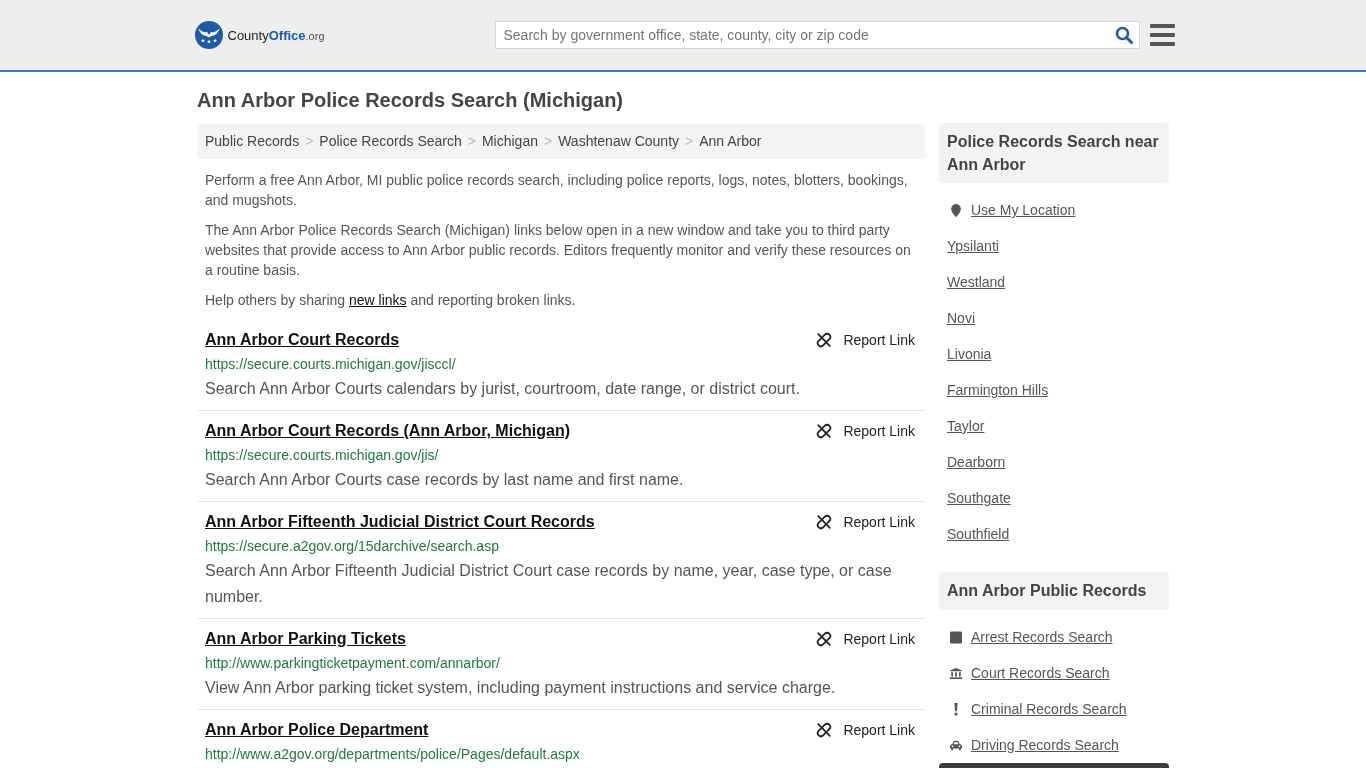 The width and height of the screenshot is (1366, 768). I want to click on sidebar-link: Driving Records Search, so click(1045, 745).